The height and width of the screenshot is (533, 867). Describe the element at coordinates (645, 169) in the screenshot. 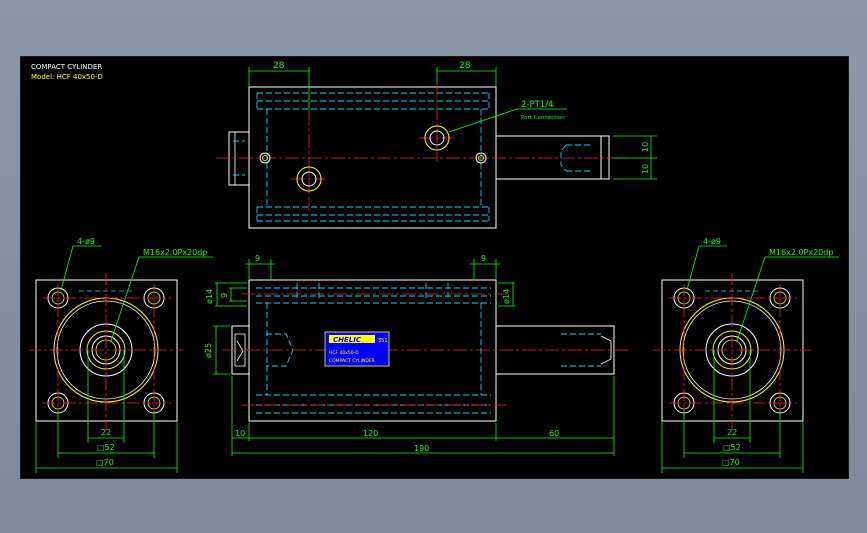

I see `dim-10-b: 10` at that location.